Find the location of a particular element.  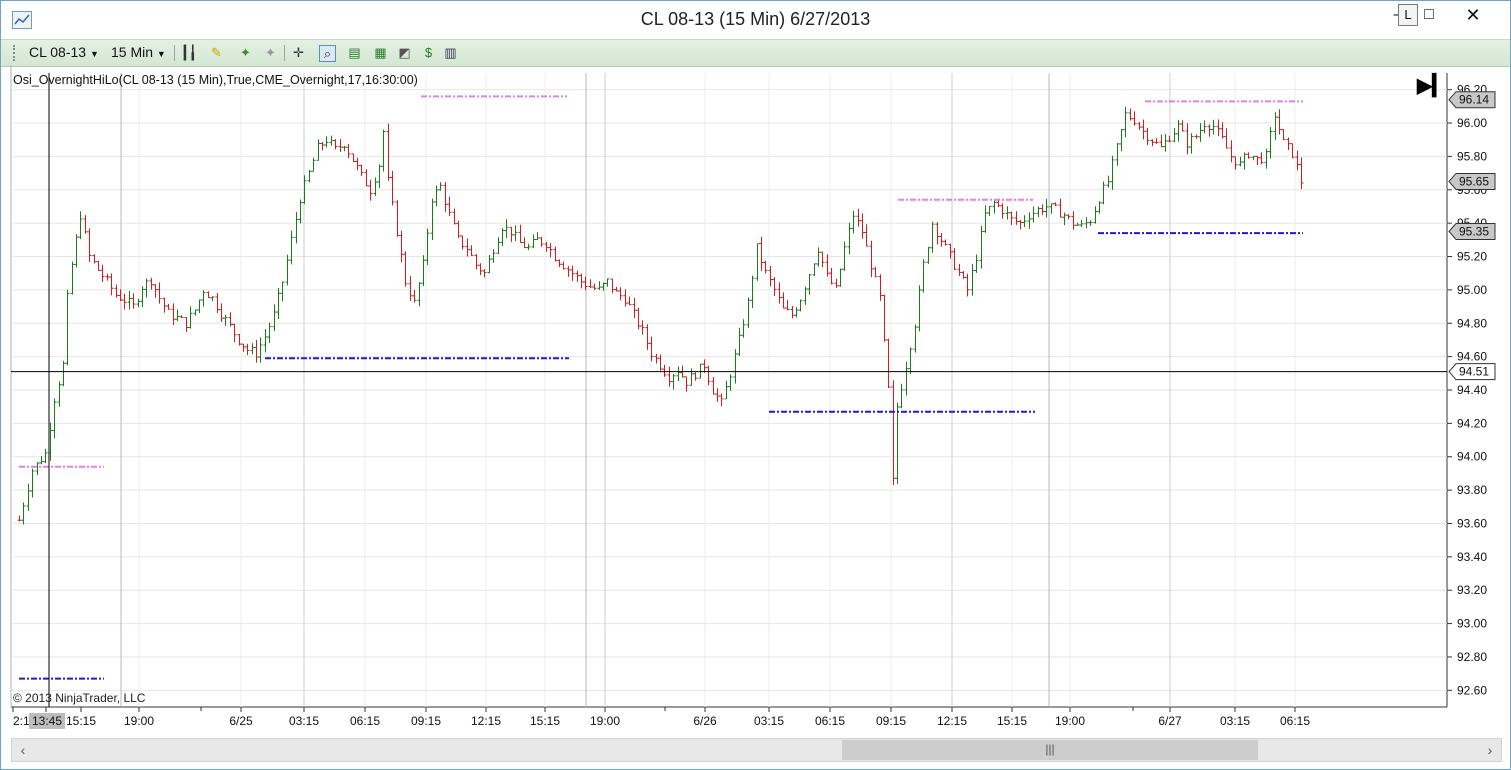

price-tick-label: 95.20 is located at coordinates (1472, 257).